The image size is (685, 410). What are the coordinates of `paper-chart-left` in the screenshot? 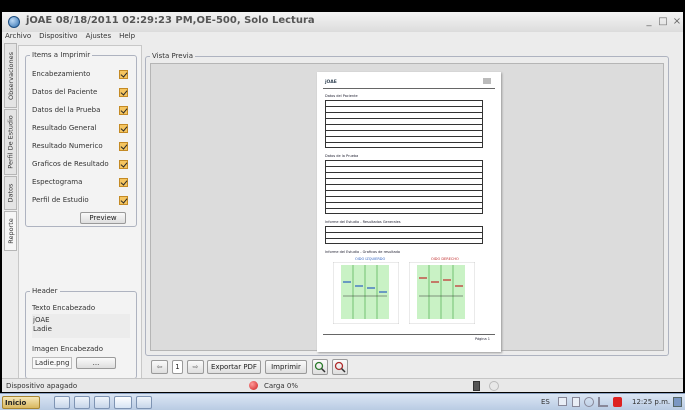 It's located at (366, 293).